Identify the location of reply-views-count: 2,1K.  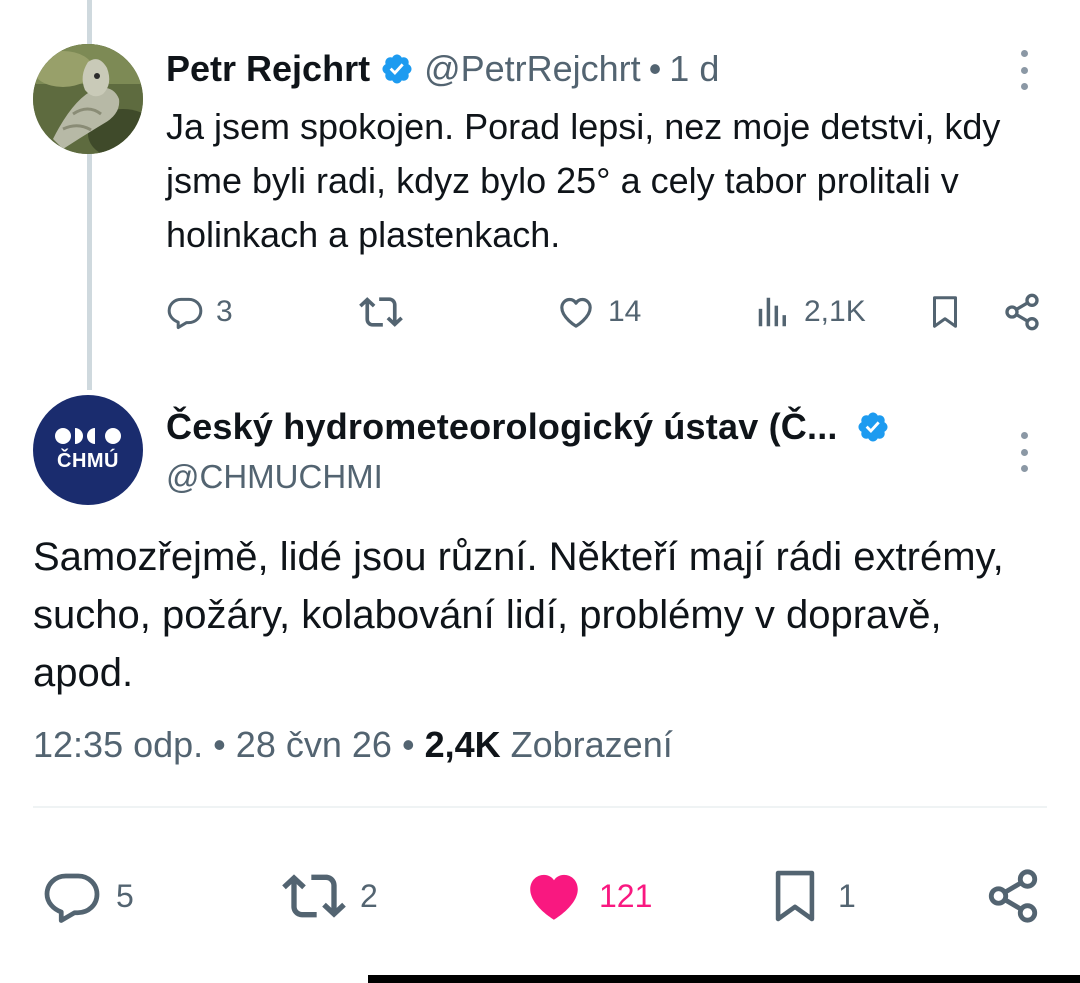
(835, 311).